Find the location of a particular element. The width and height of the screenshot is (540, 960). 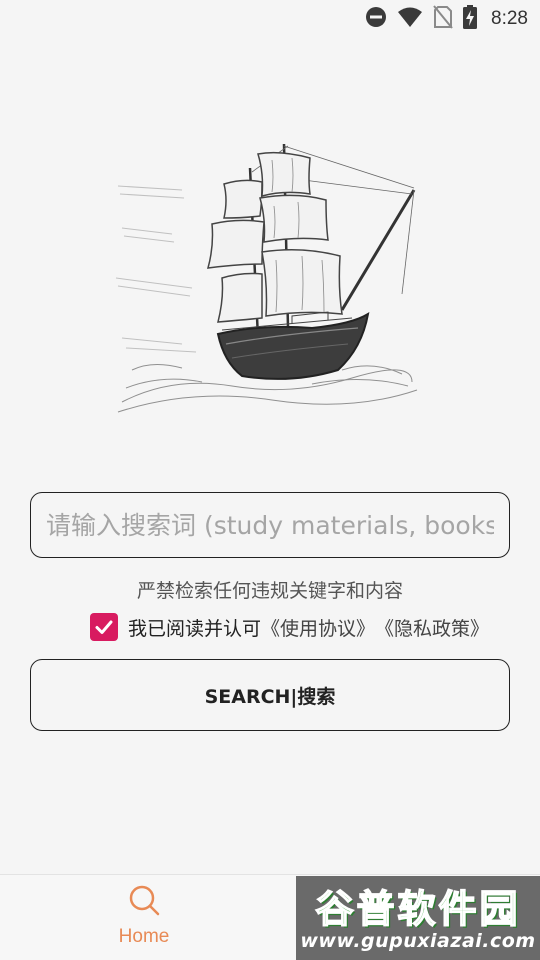

search-button-label: SEARCH|搜索 is located at coordinates (270, 696).